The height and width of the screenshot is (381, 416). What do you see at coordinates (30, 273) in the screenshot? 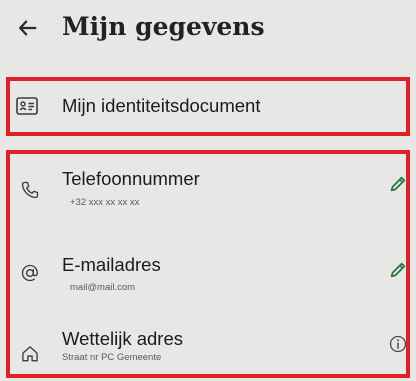
I see `at-sign-icon` at bounding box center [30, 273].